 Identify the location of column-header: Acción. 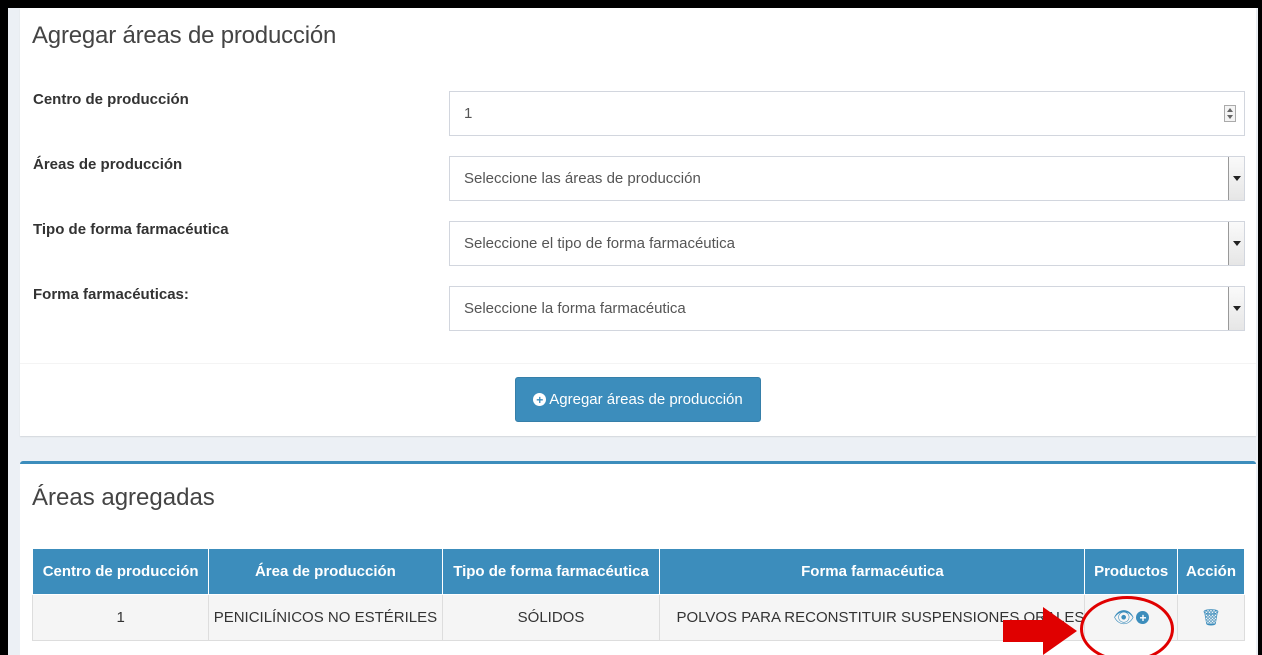
(1211, 571).